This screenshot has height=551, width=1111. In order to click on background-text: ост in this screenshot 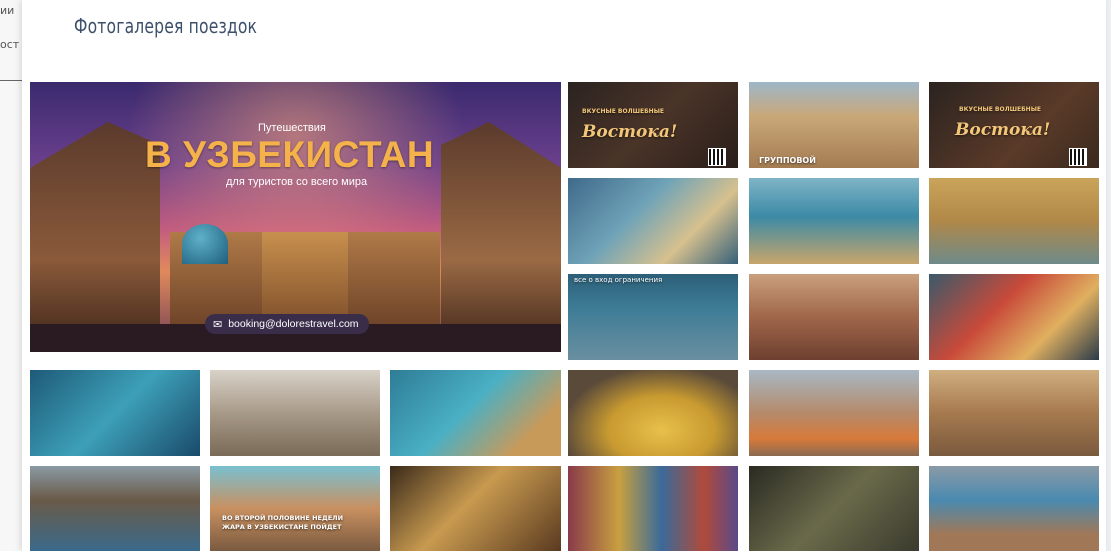, I will do `click(10, 44)`.